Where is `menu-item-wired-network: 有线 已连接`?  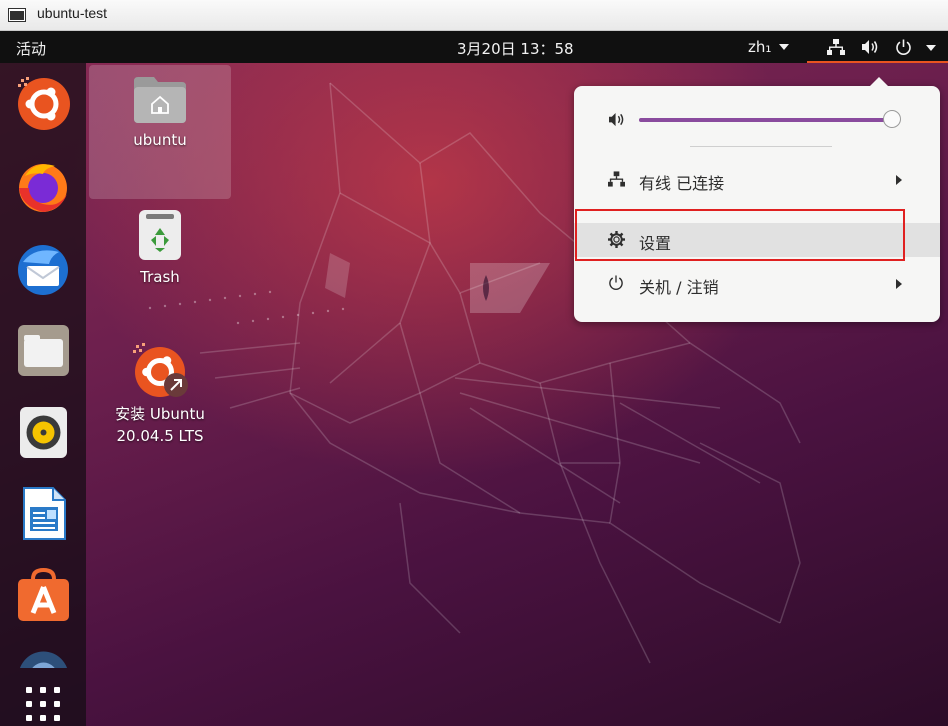 menu-item-wired-network: 有线 已连接 is located at coordinates (757, 180).